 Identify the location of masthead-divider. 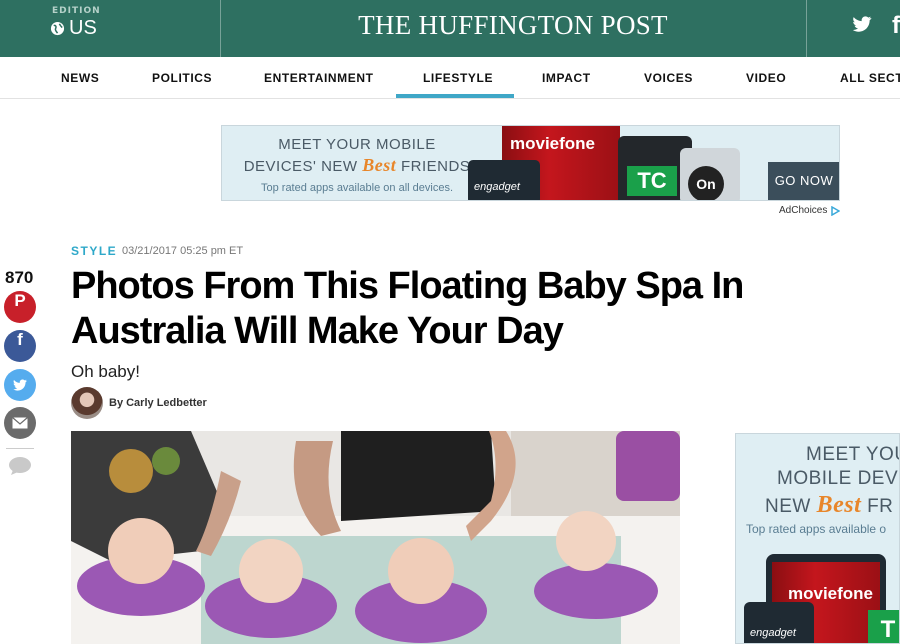
(806, 28).